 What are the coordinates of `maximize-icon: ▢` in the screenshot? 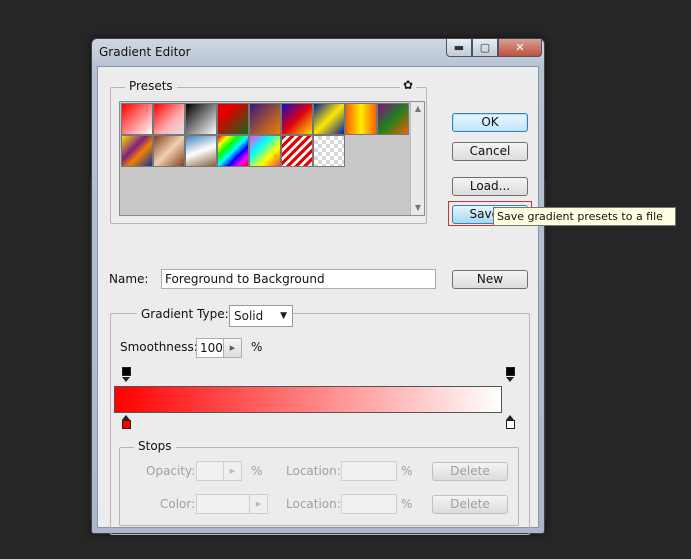 It's located at (485, 47).